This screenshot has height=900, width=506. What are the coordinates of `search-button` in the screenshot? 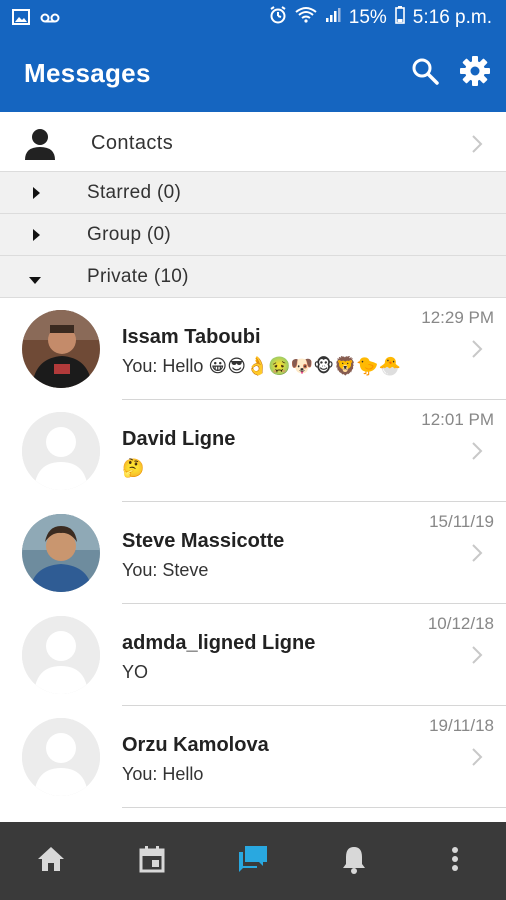 It's located at (425, 73).